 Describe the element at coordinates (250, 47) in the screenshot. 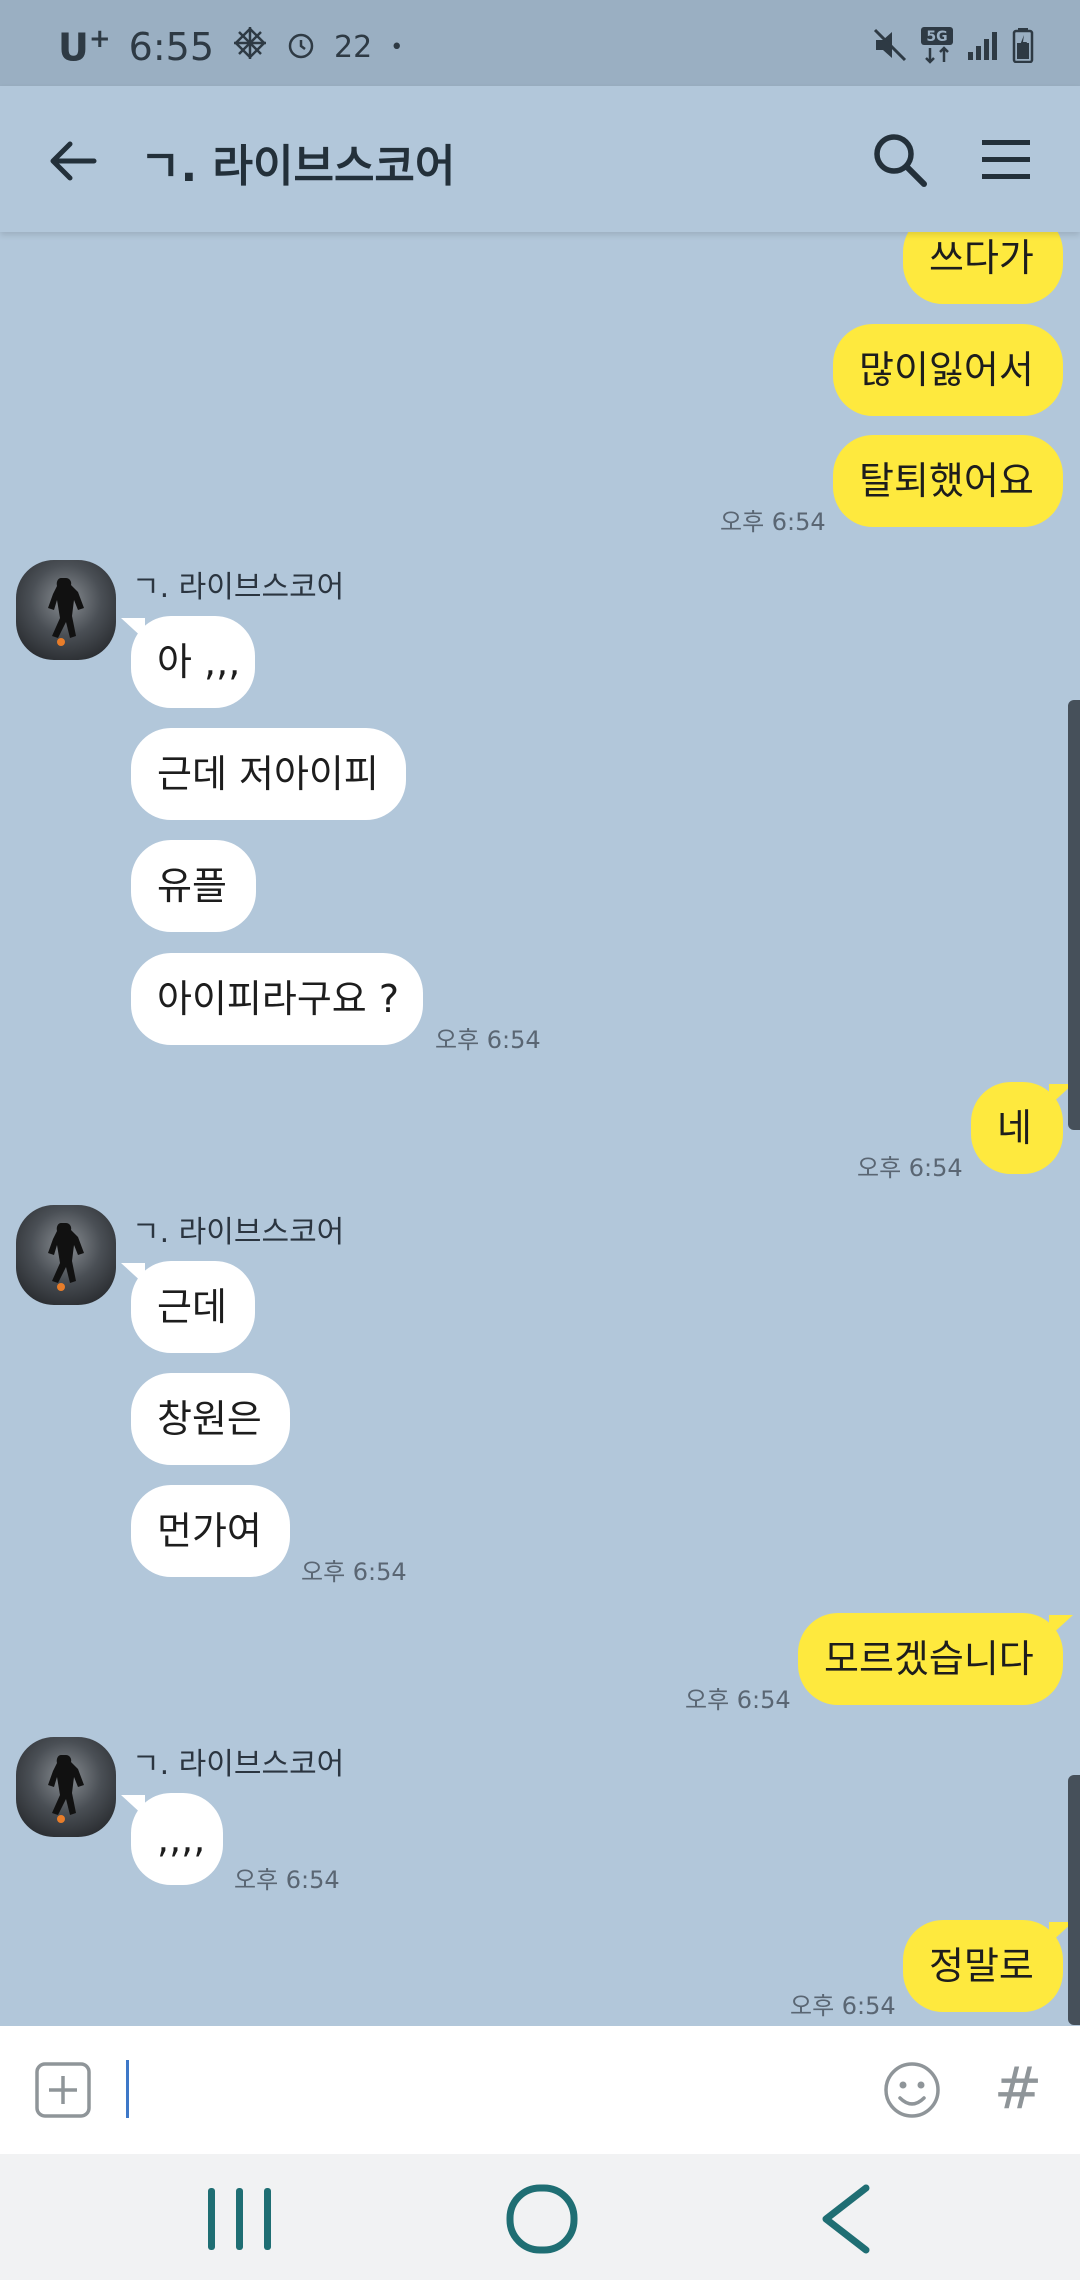

I see `settings-snowflake-icon` at that location.